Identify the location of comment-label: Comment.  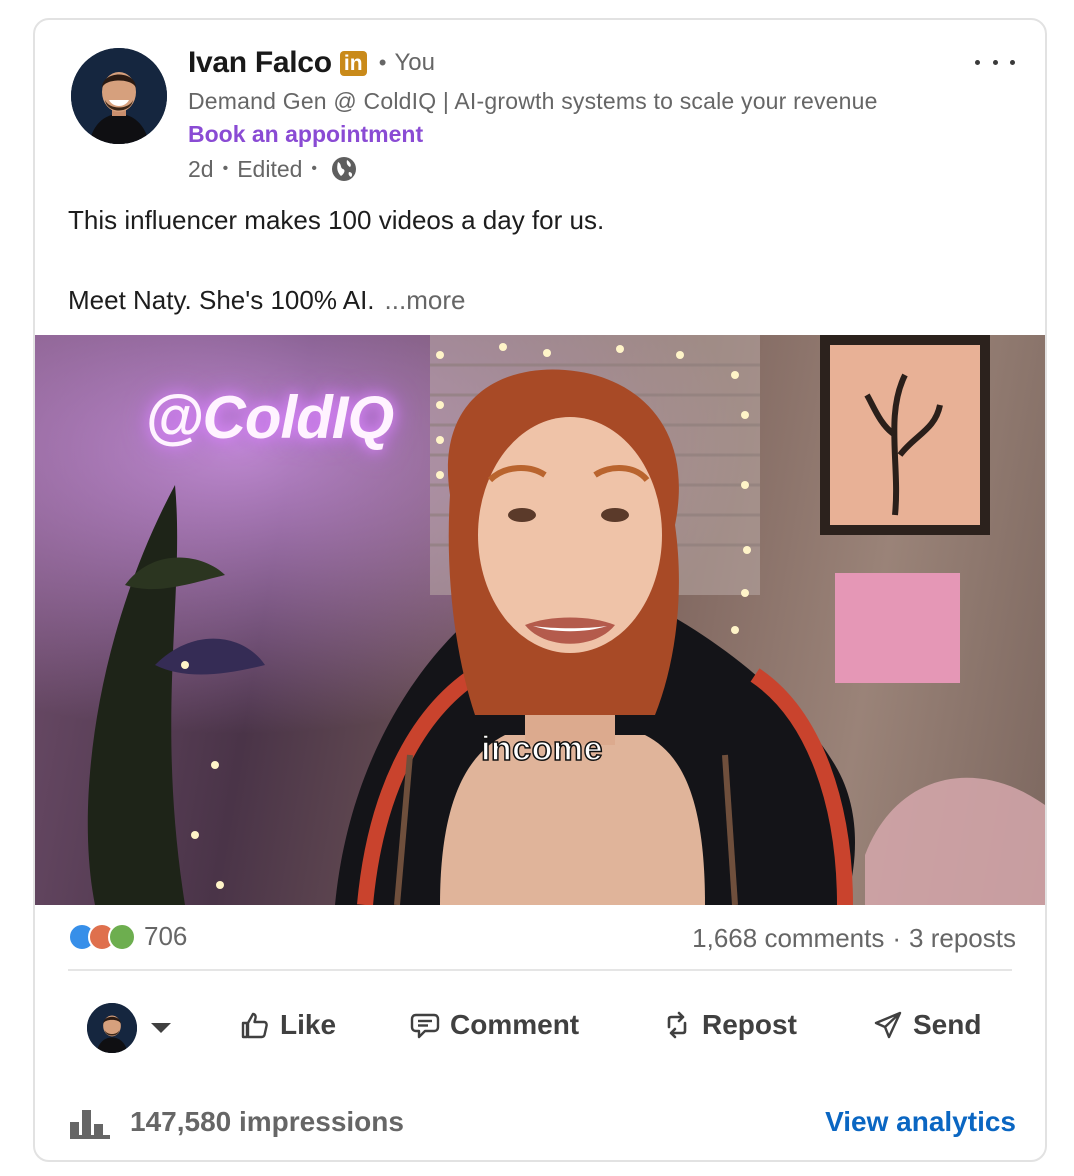
(515, 1024).